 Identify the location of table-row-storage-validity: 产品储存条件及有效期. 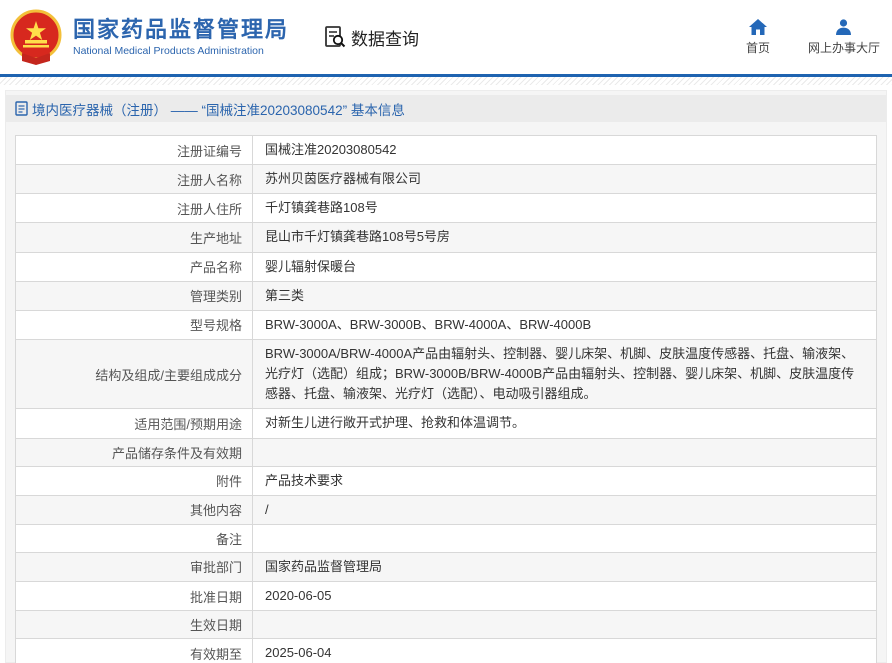
(446, 451).